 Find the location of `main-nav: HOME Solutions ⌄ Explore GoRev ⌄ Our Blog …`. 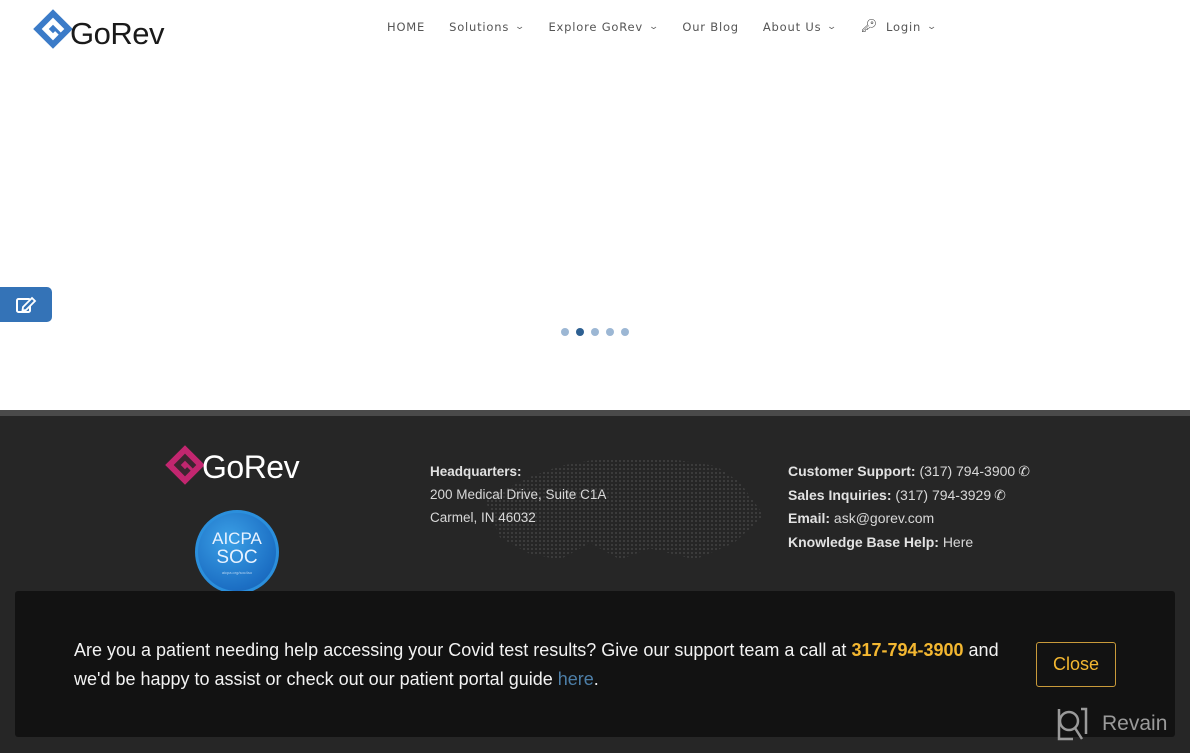

main-nav: HOME Solutions ⌄ Explore GoRev ⌄ Our Blog … is located at coordinates (673, 26).